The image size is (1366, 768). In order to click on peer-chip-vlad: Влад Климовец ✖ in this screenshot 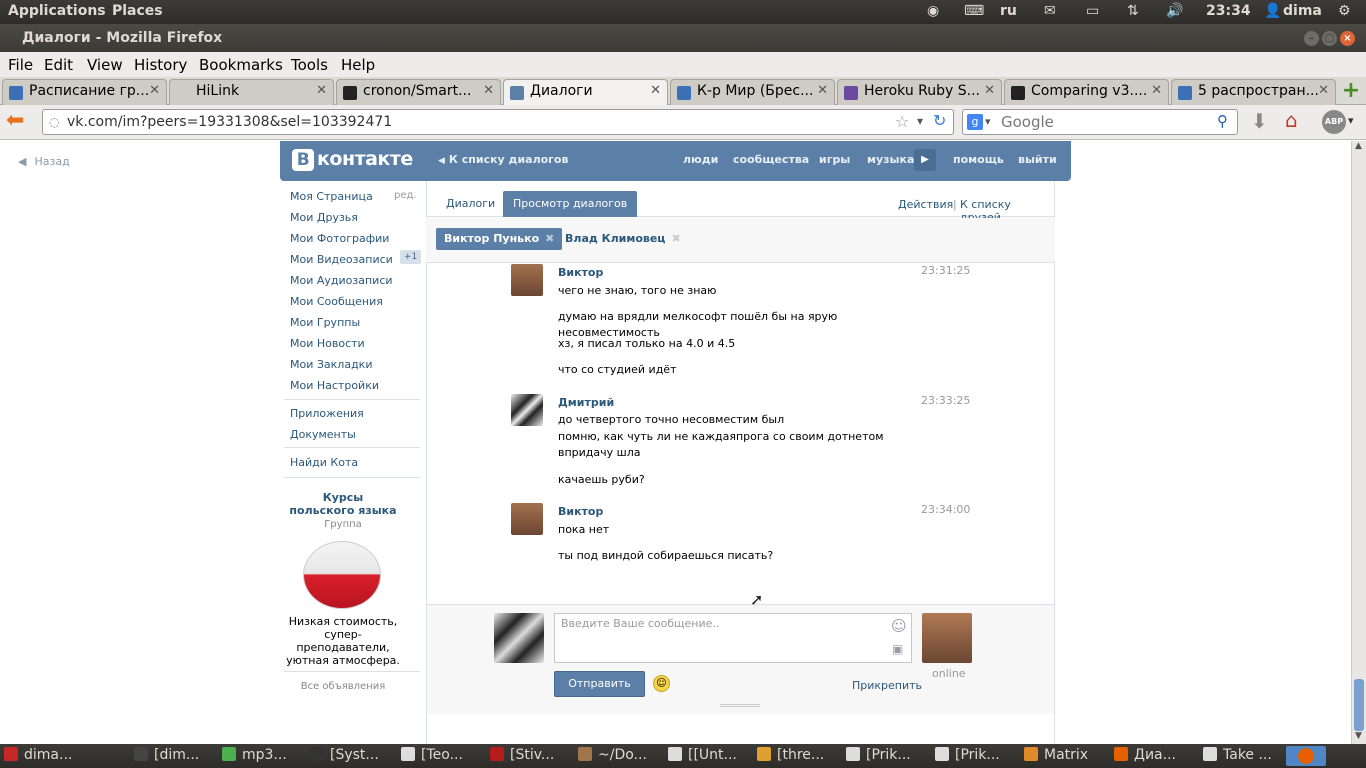, I will do `click(623, 239)`.